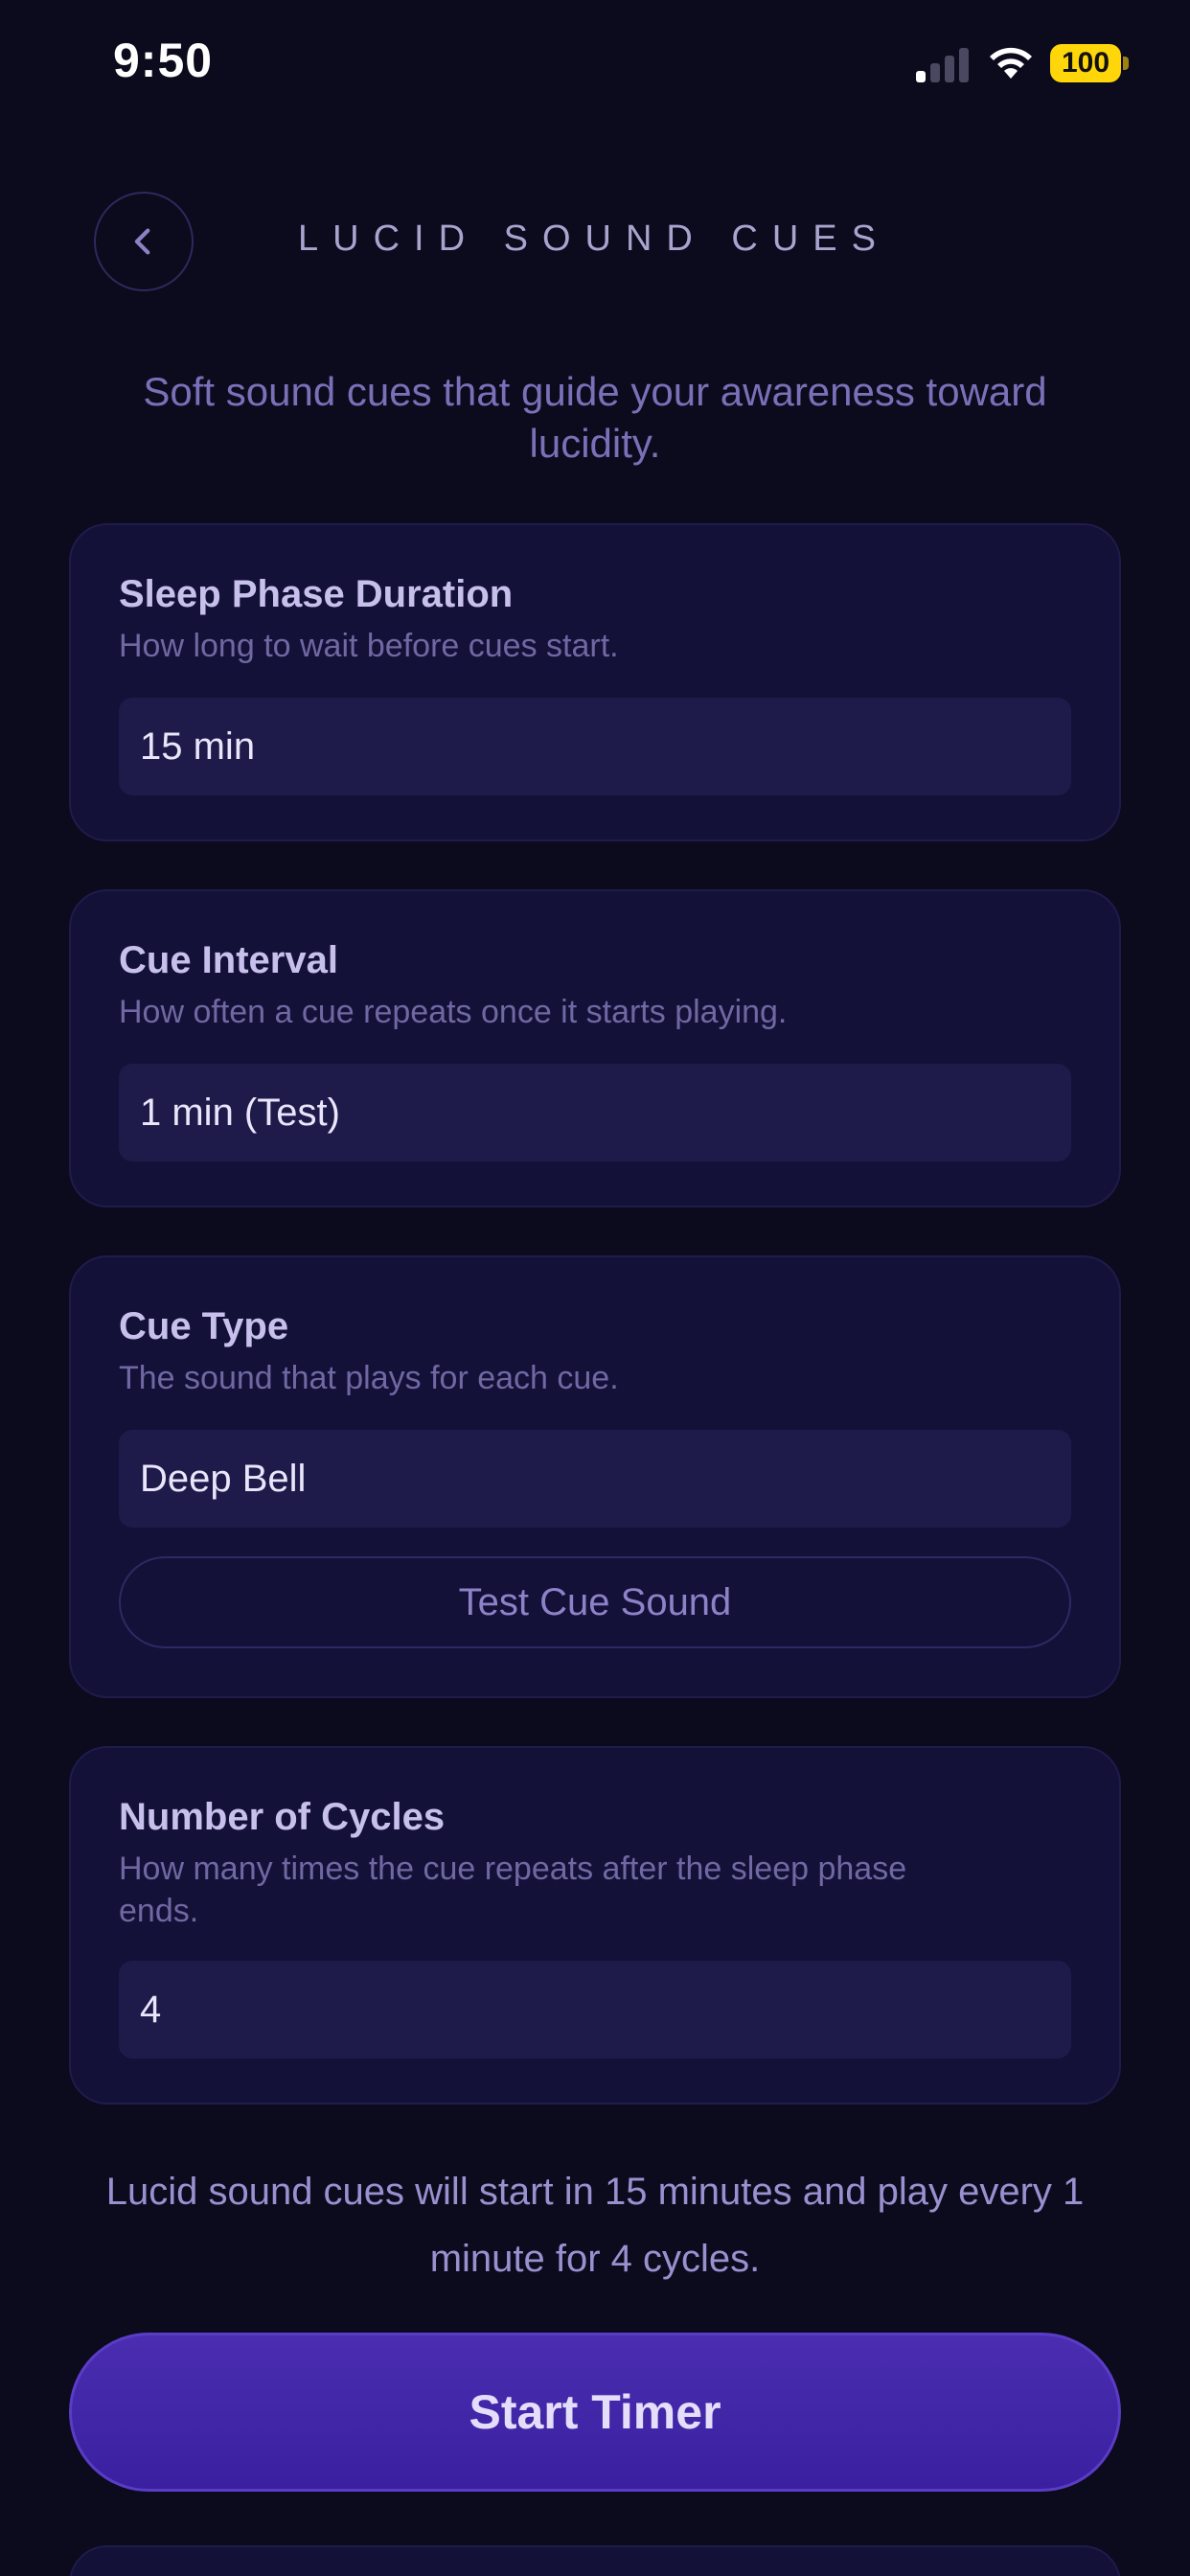 Image resolution: width=1190 pixels, height=2576 pixels. What do you see at coordinates (282, 1817) in the screenshot?
I see `cycles-title: Number of Cycles` at bounding box center [282, 1817].